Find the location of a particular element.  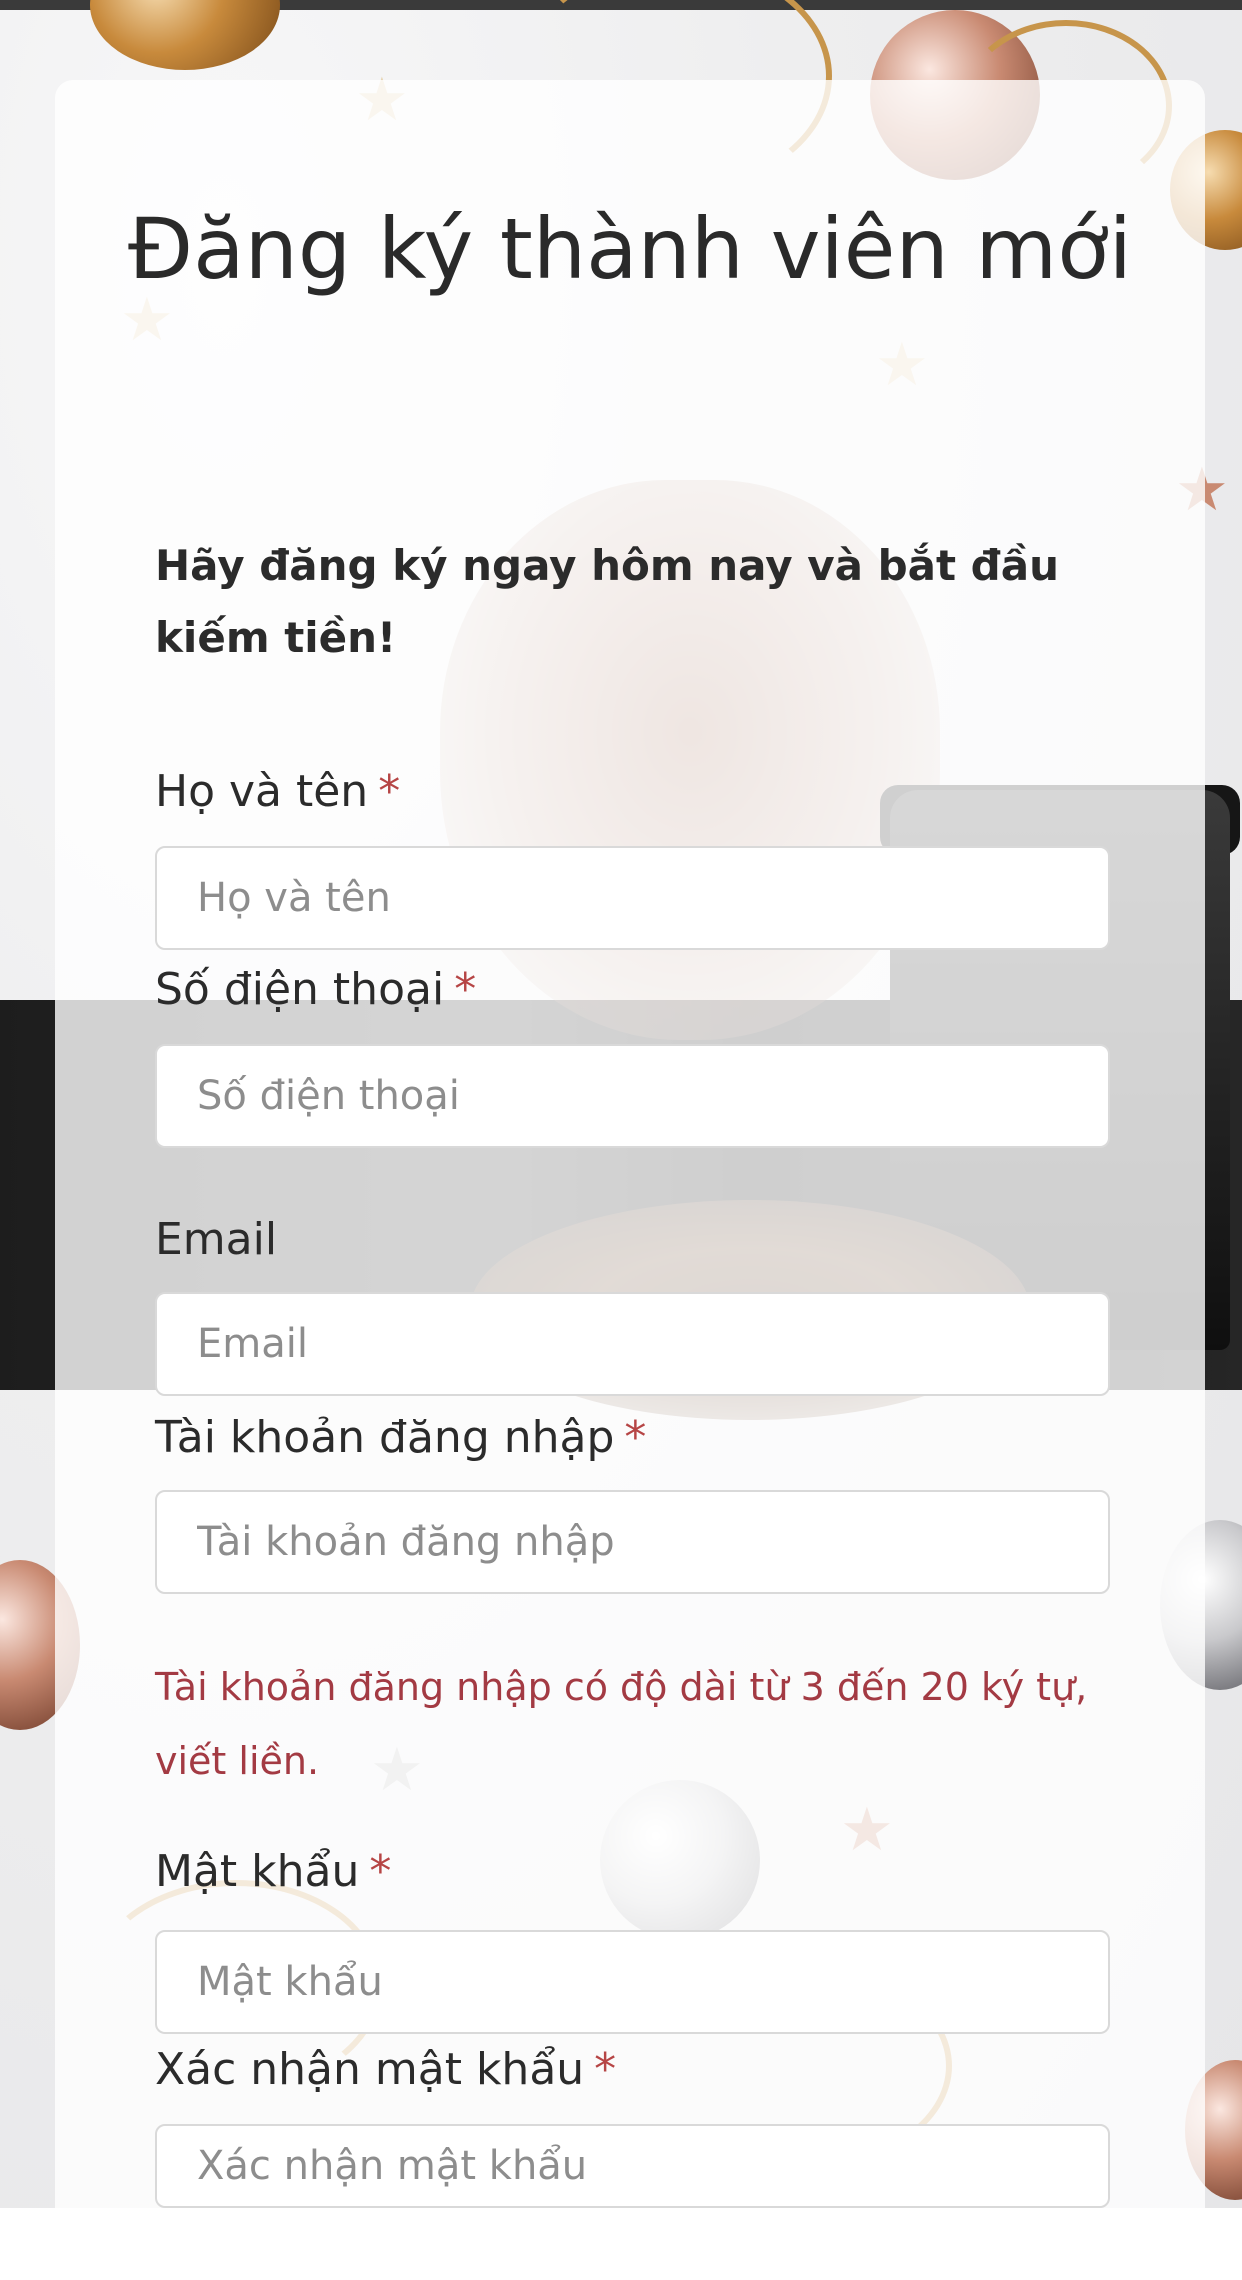

ornament-gold is located at coordinates (185, 35).